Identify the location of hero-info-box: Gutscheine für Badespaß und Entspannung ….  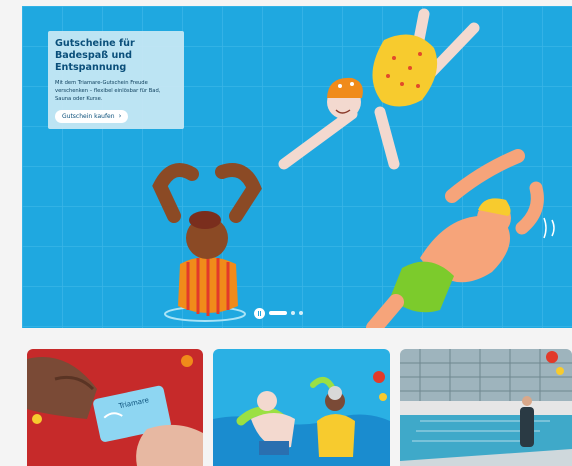
(116, 80).